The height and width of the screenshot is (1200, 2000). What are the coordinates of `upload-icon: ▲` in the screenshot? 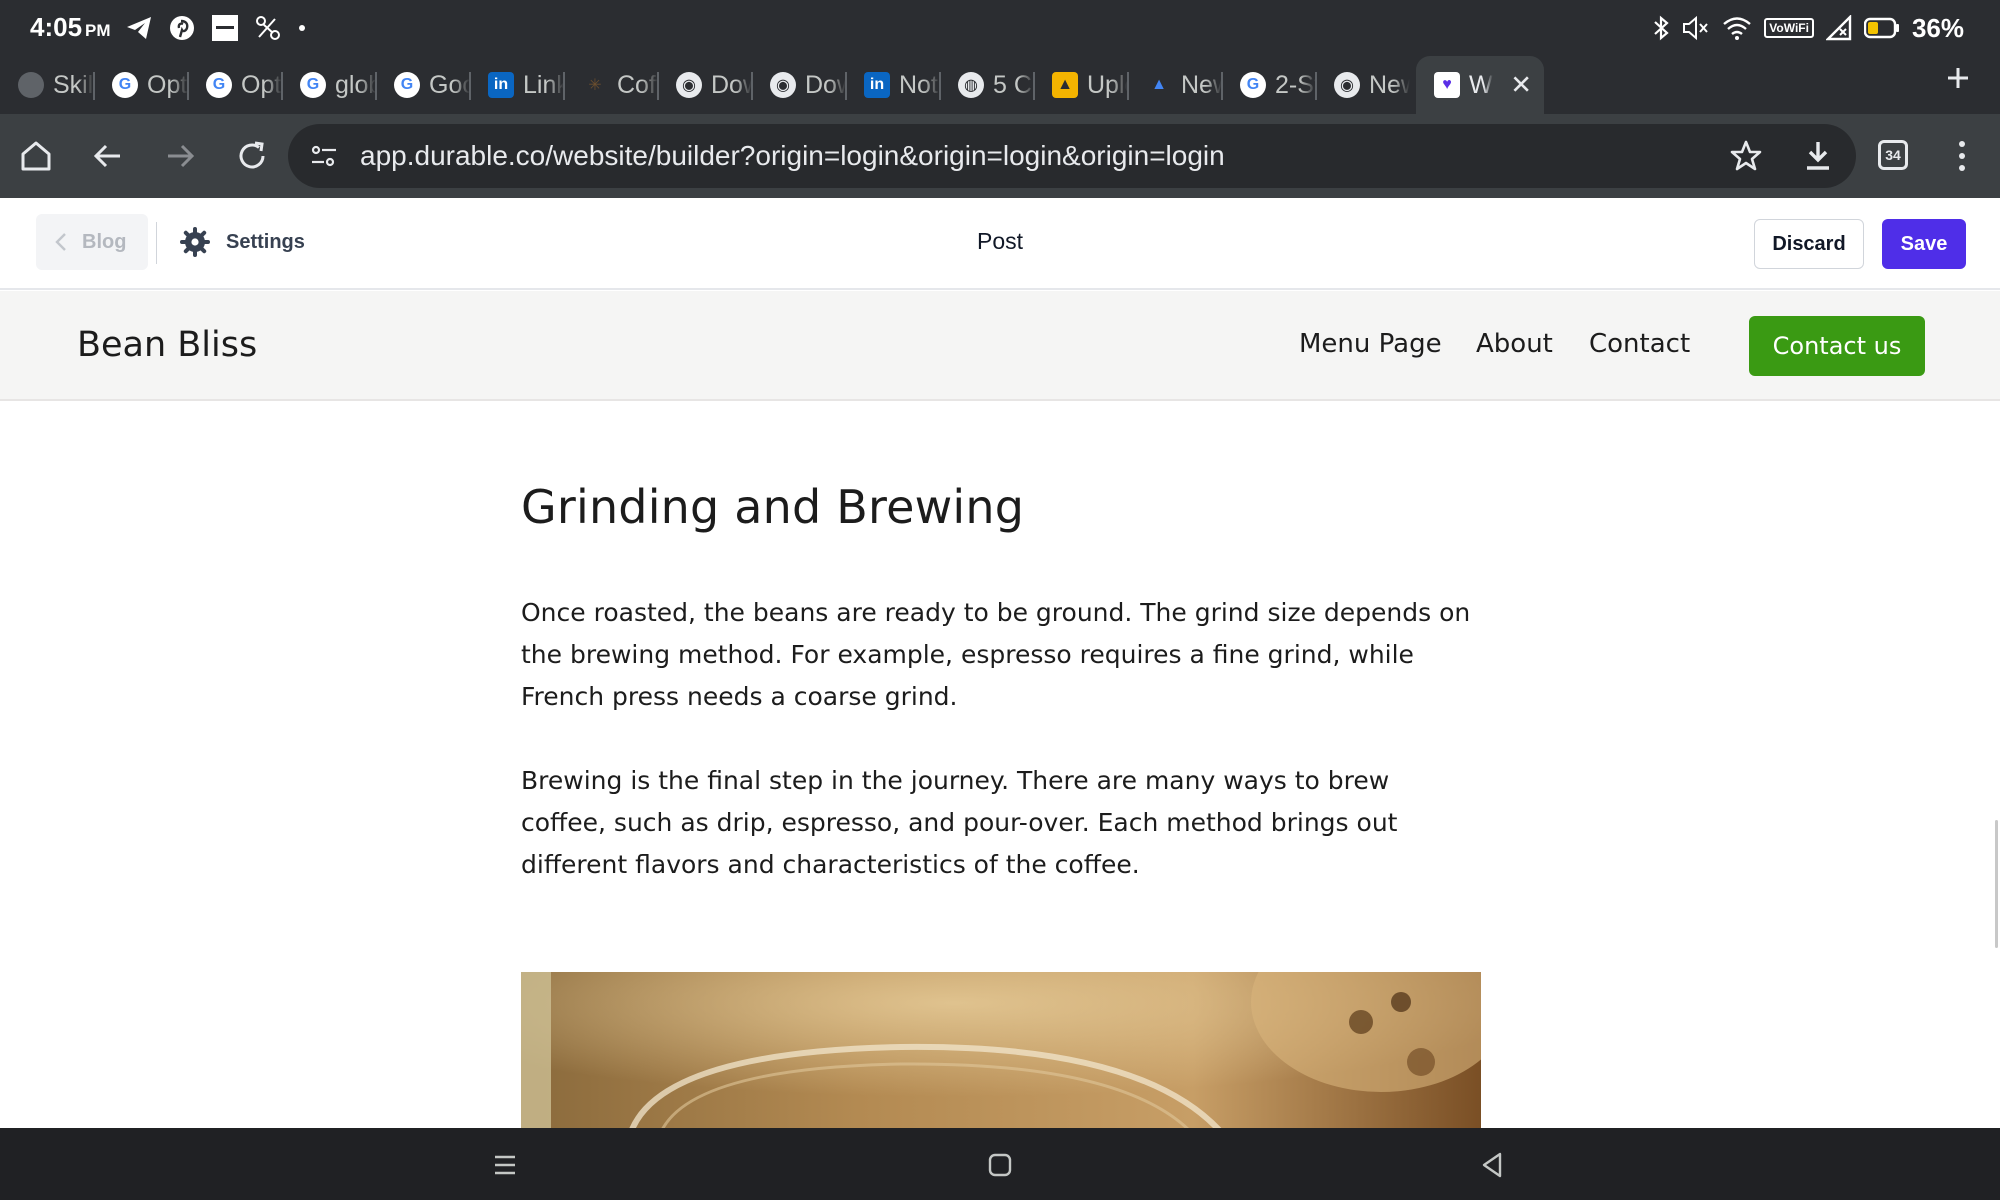 It's located at (1065, 85).